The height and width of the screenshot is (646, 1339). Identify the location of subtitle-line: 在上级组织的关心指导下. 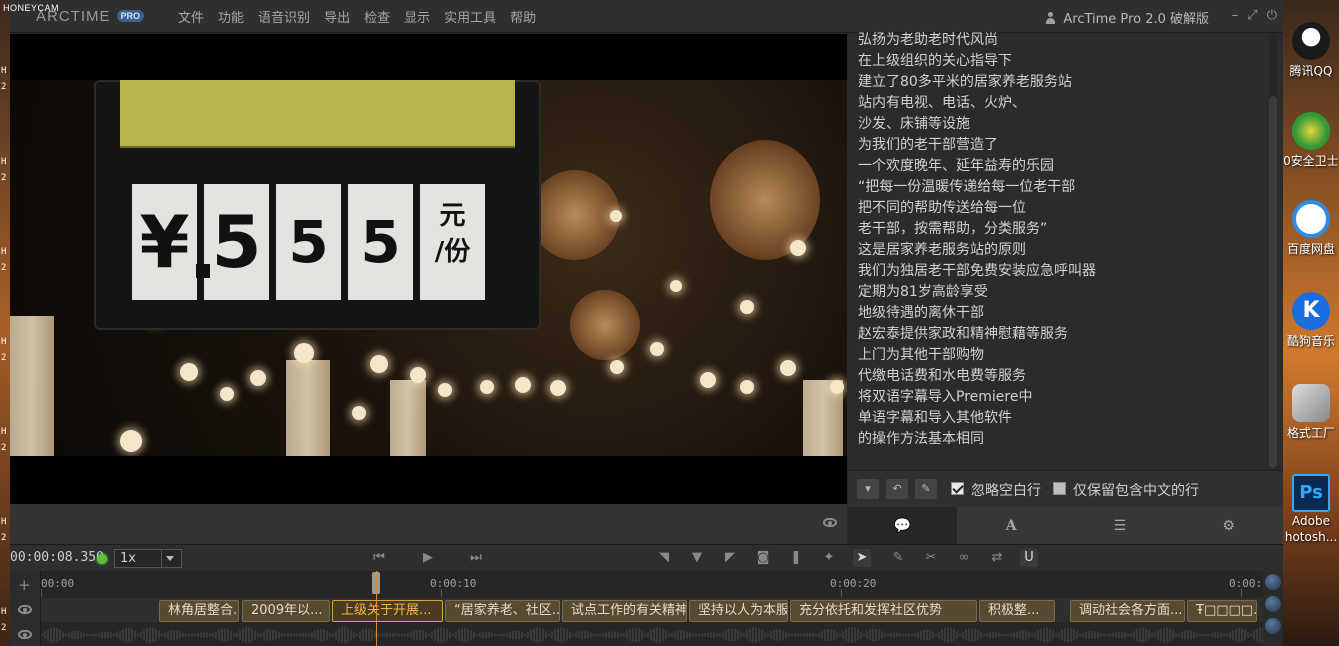
(1060, 61).